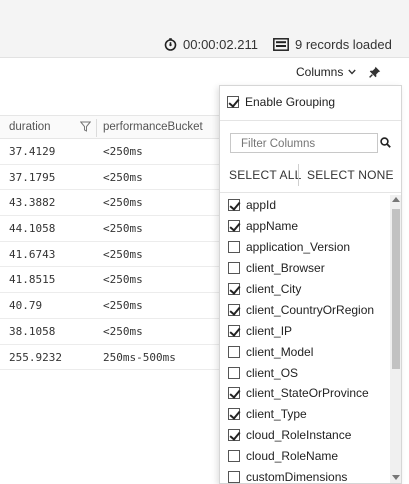 The height and width of the screenshot is (484, 409). Describe the element at coordinates (26, 306) in the screenshot. I see `duration-cell: 40.79` at that location.